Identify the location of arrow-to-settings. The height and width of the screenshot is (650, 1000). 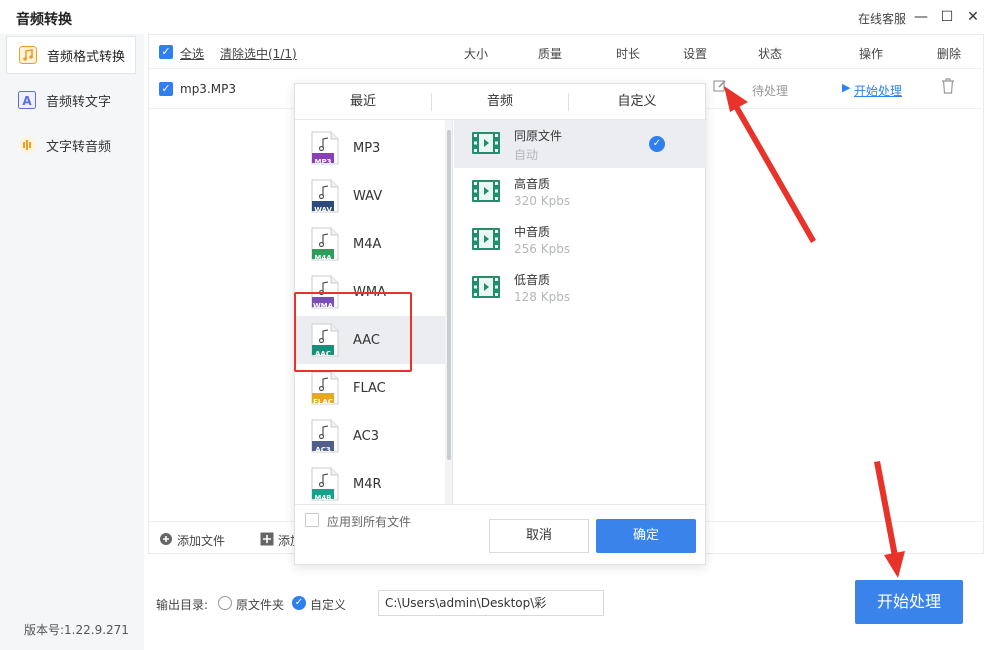
(770, 164).